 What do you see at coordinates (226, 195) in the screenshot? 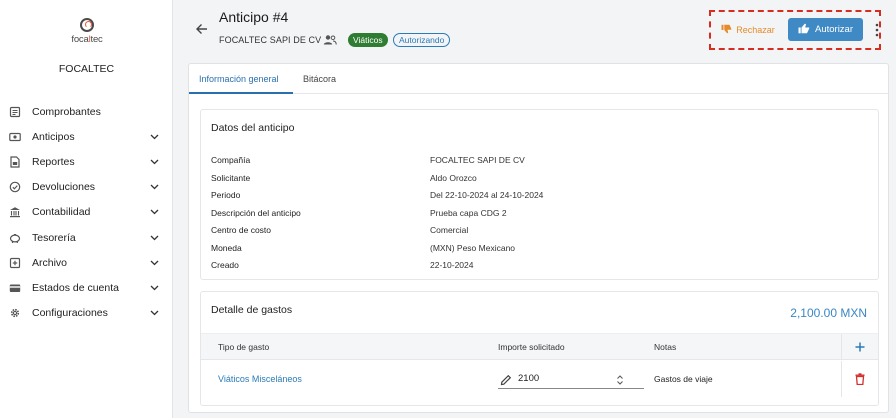
I see `detail-key: Periodo` at bounding box center [226, 195].